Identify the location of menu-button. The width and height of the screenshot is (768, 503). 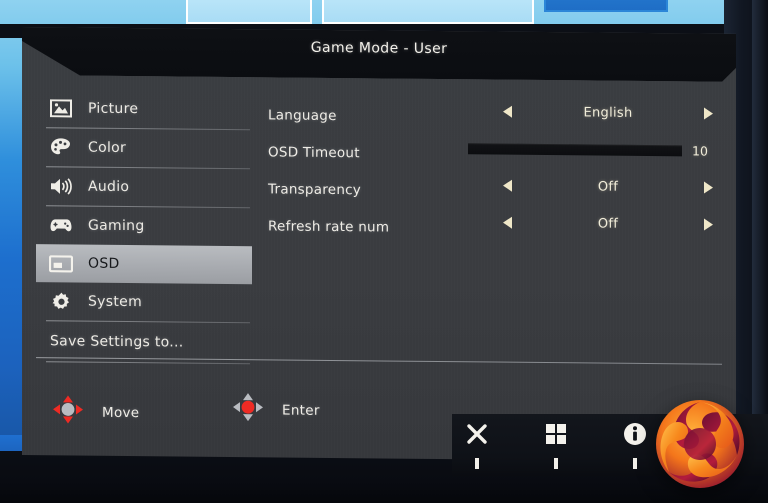
(555, 445).